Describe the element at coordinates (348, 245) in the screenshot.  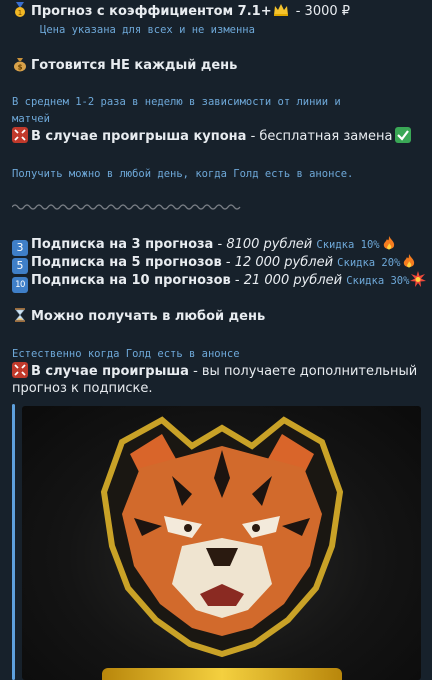
I see `discount-label: Скидка 10%` at that location.